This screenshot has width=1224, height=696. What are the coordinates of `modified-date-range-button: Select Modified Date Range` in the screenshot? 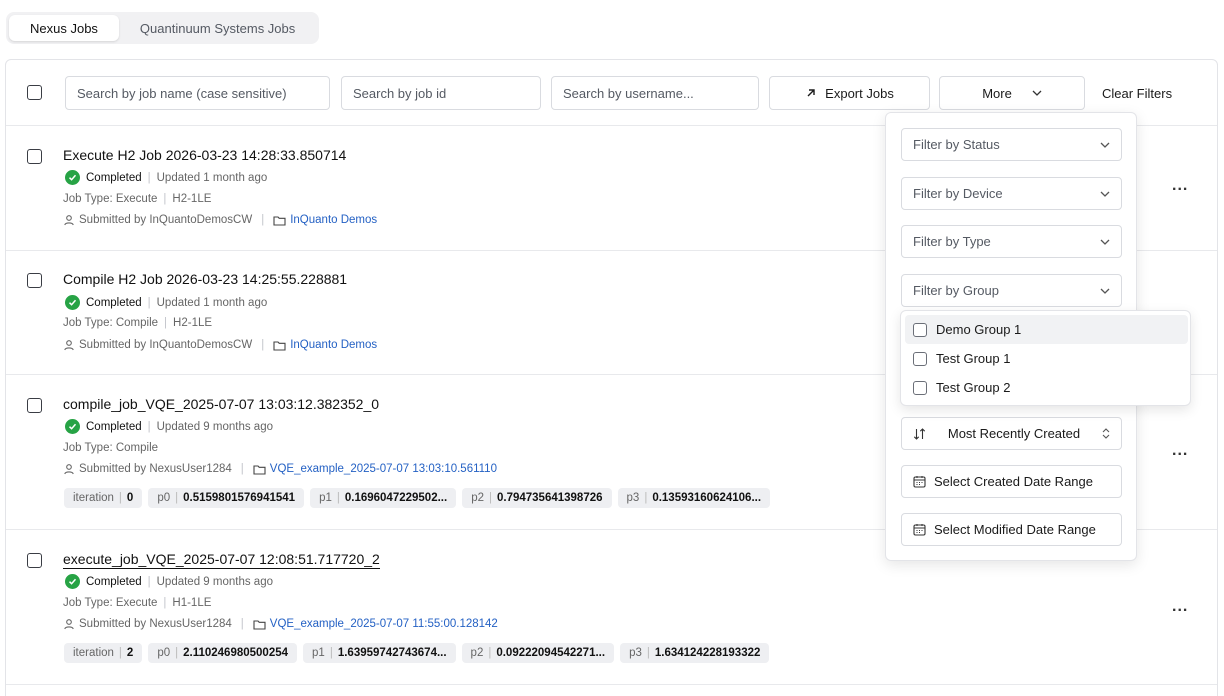 It's located at (1011, 529).